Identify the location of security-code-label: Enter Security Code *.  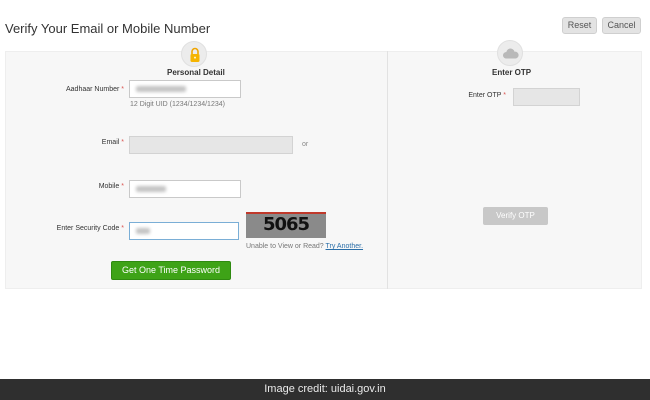
(90, 228).